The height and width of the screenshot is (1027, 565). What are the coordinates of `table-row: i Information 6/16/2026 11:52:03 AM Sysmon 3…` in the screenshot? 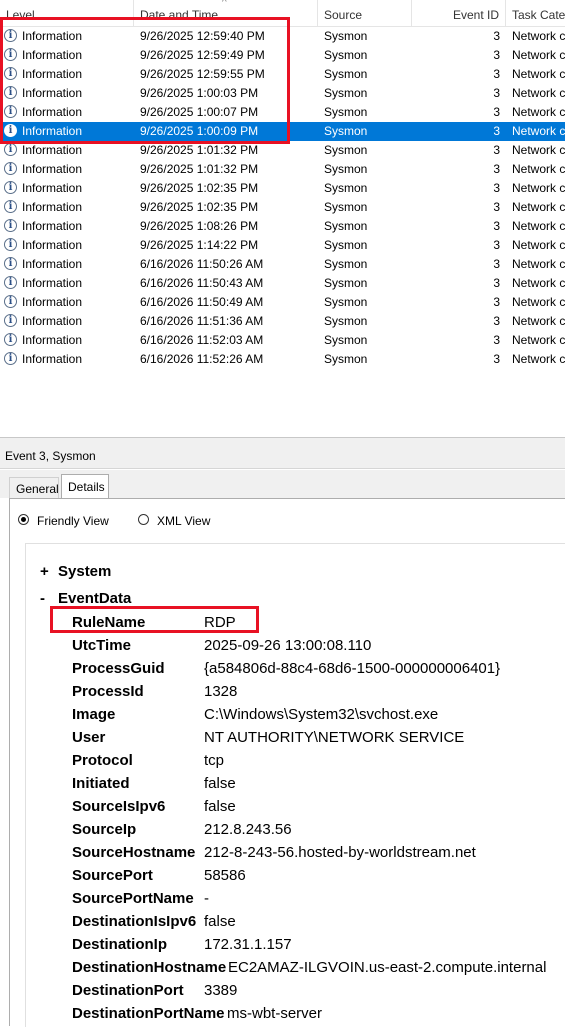 It's located at (282, 340).